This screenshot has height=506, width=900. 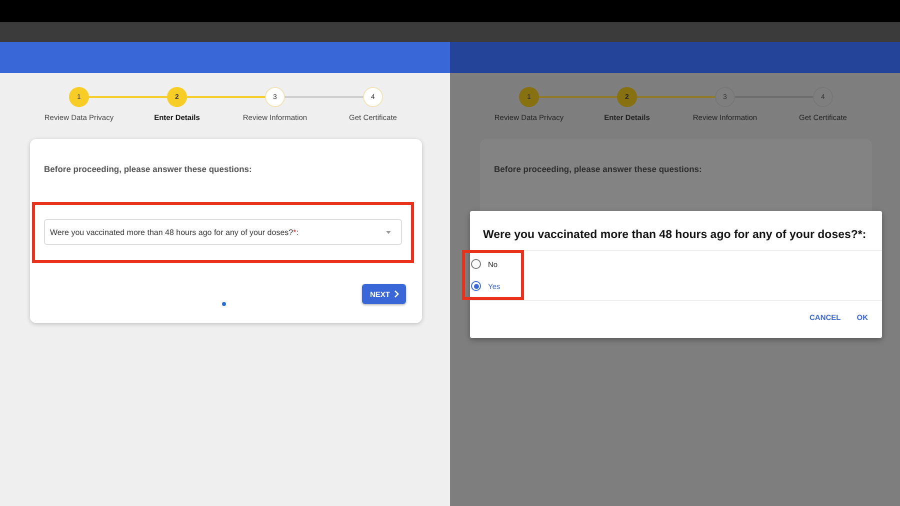 What do you see at coordinates (388, 232) in the screenshot?
I see `caret-icon` at bounding box center [388, 232].